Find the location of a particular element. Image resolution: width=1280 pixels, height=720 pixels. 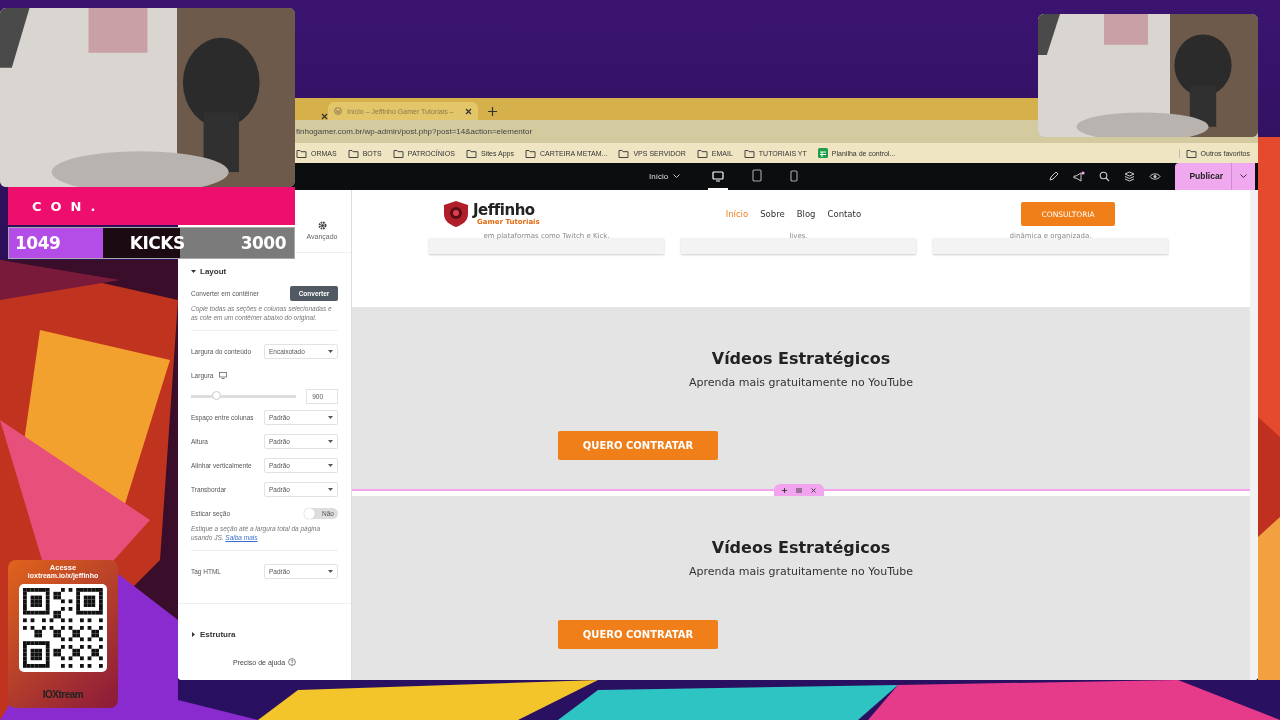

nav-link: Contato is located at coordinates (844, 214).